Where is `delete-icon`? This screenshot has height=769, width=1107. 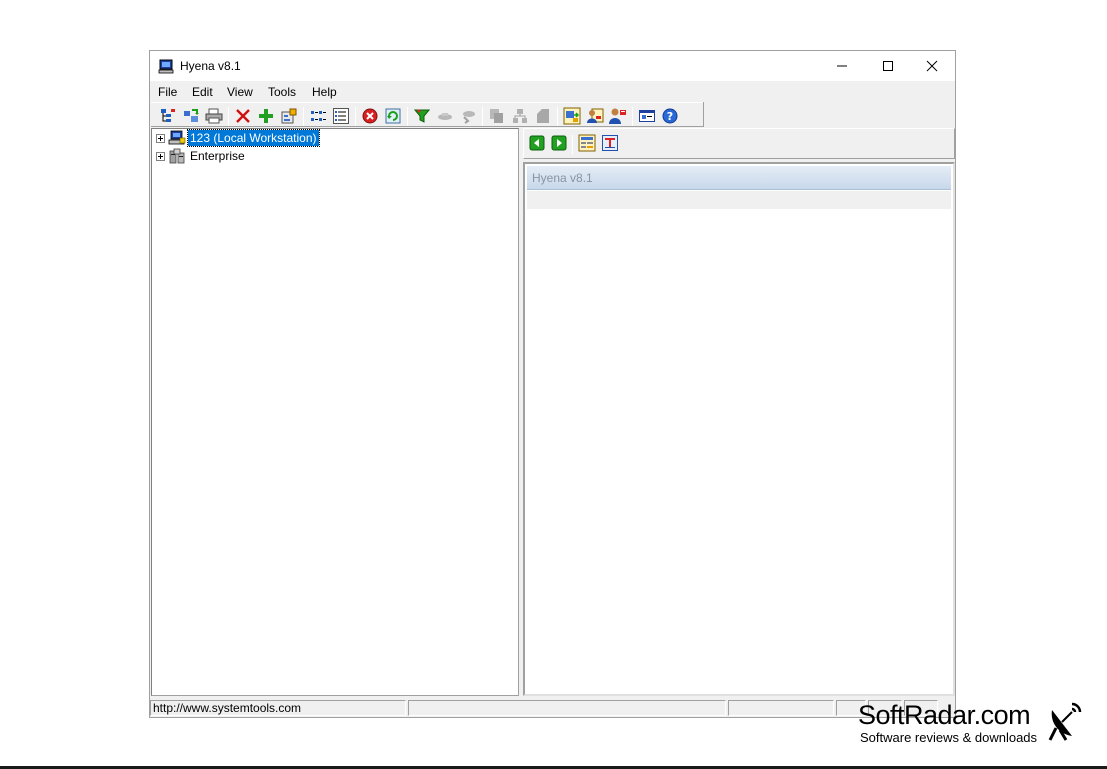
delete-icon is located at coordinates (243, 116).